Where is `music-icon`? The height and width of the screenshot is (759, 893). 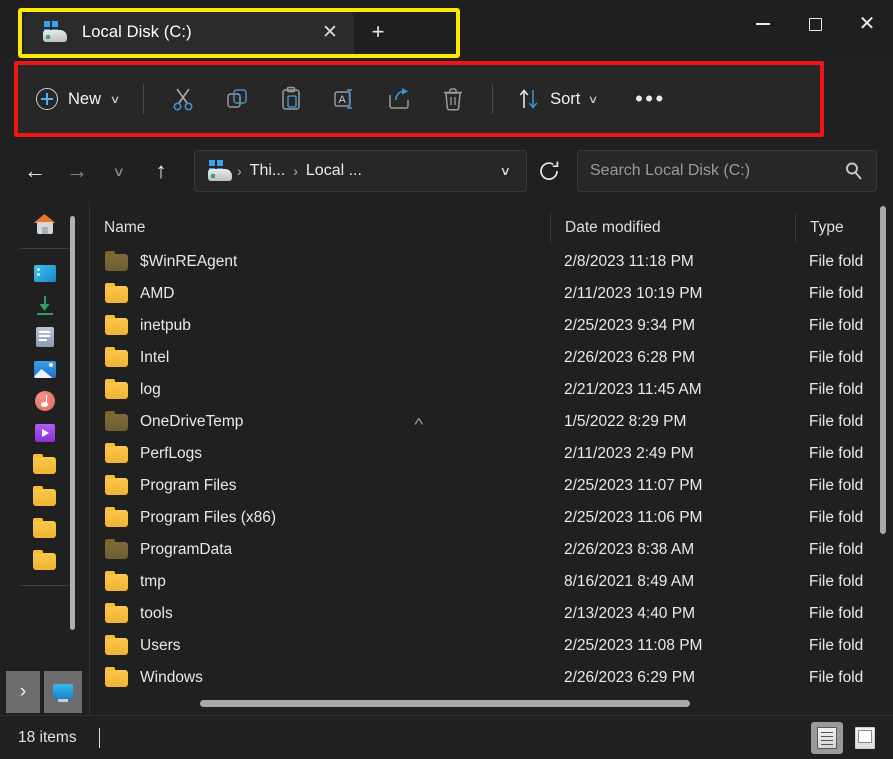
music-icon is located at coordinates (45, 401).